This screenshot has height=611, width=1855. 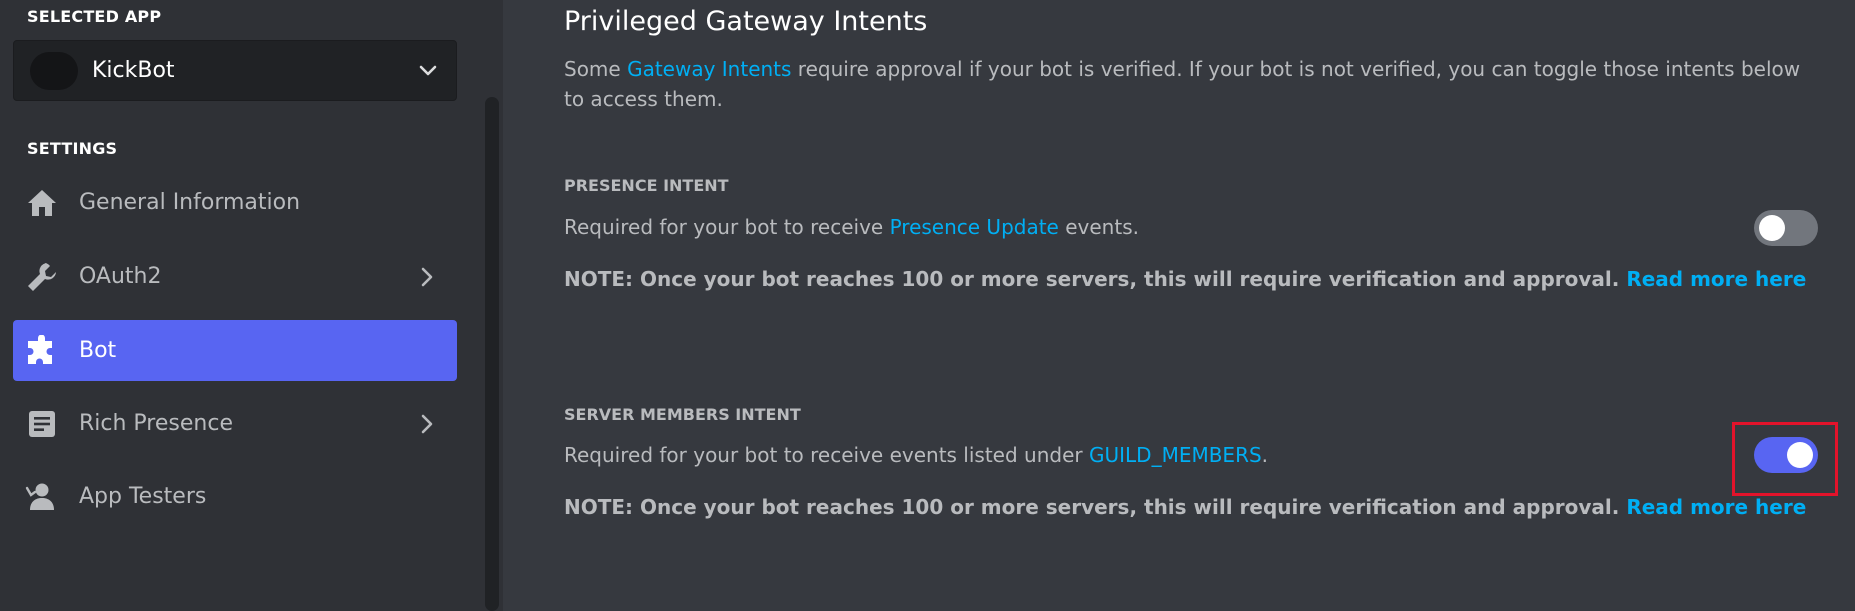 I want to click on sidebar-item-label: General Information, so click(x=190, y=202).